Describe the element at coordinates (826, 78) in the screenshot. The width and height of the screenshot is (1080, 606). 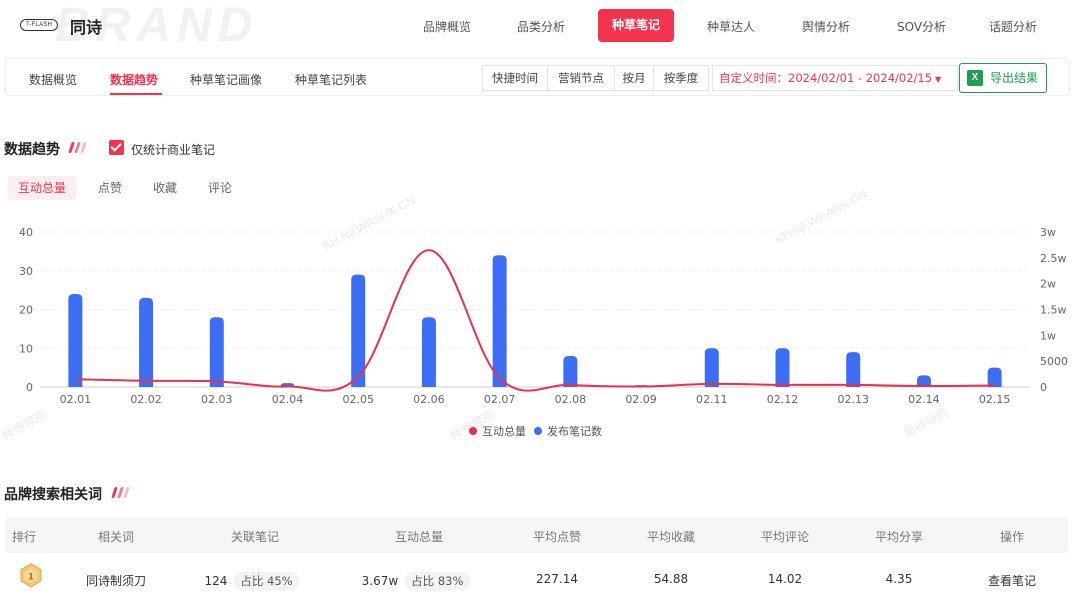
I see `custom-time-label: 自定义时间：2024/02/01 - 2024/02/15` at that location.